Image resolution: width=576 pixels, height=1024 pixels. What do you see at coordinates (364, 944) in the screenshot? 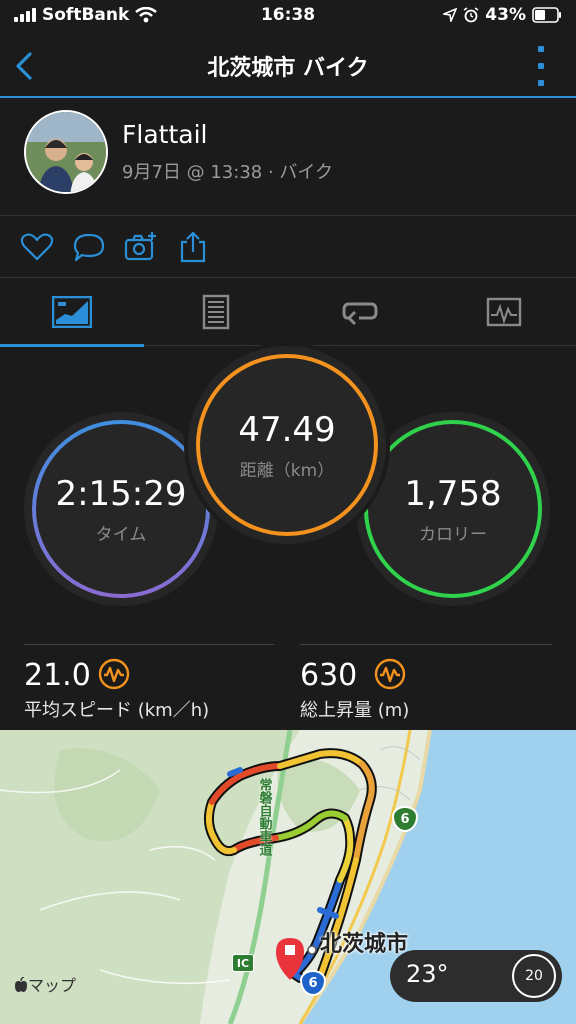
I see `map-city-label: 北茨城市` at bounding box center [364, 944].